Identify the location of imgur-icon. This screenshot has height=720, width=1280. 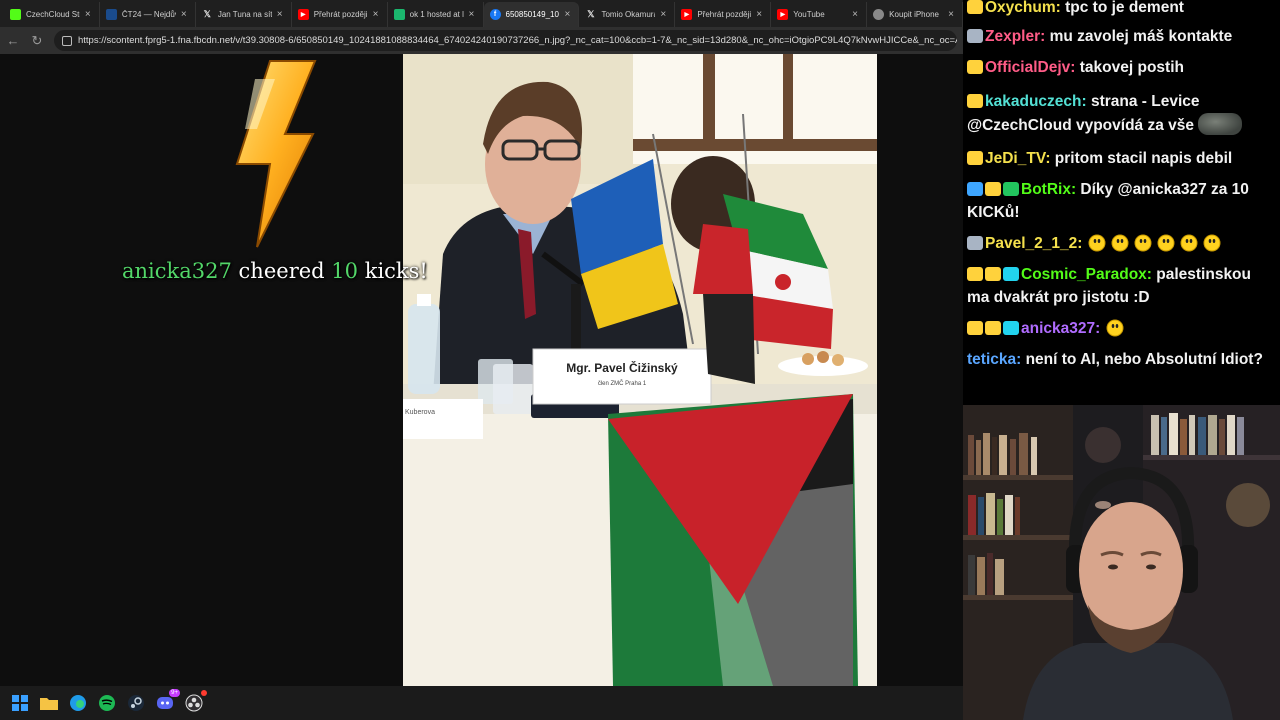
(399, 14).